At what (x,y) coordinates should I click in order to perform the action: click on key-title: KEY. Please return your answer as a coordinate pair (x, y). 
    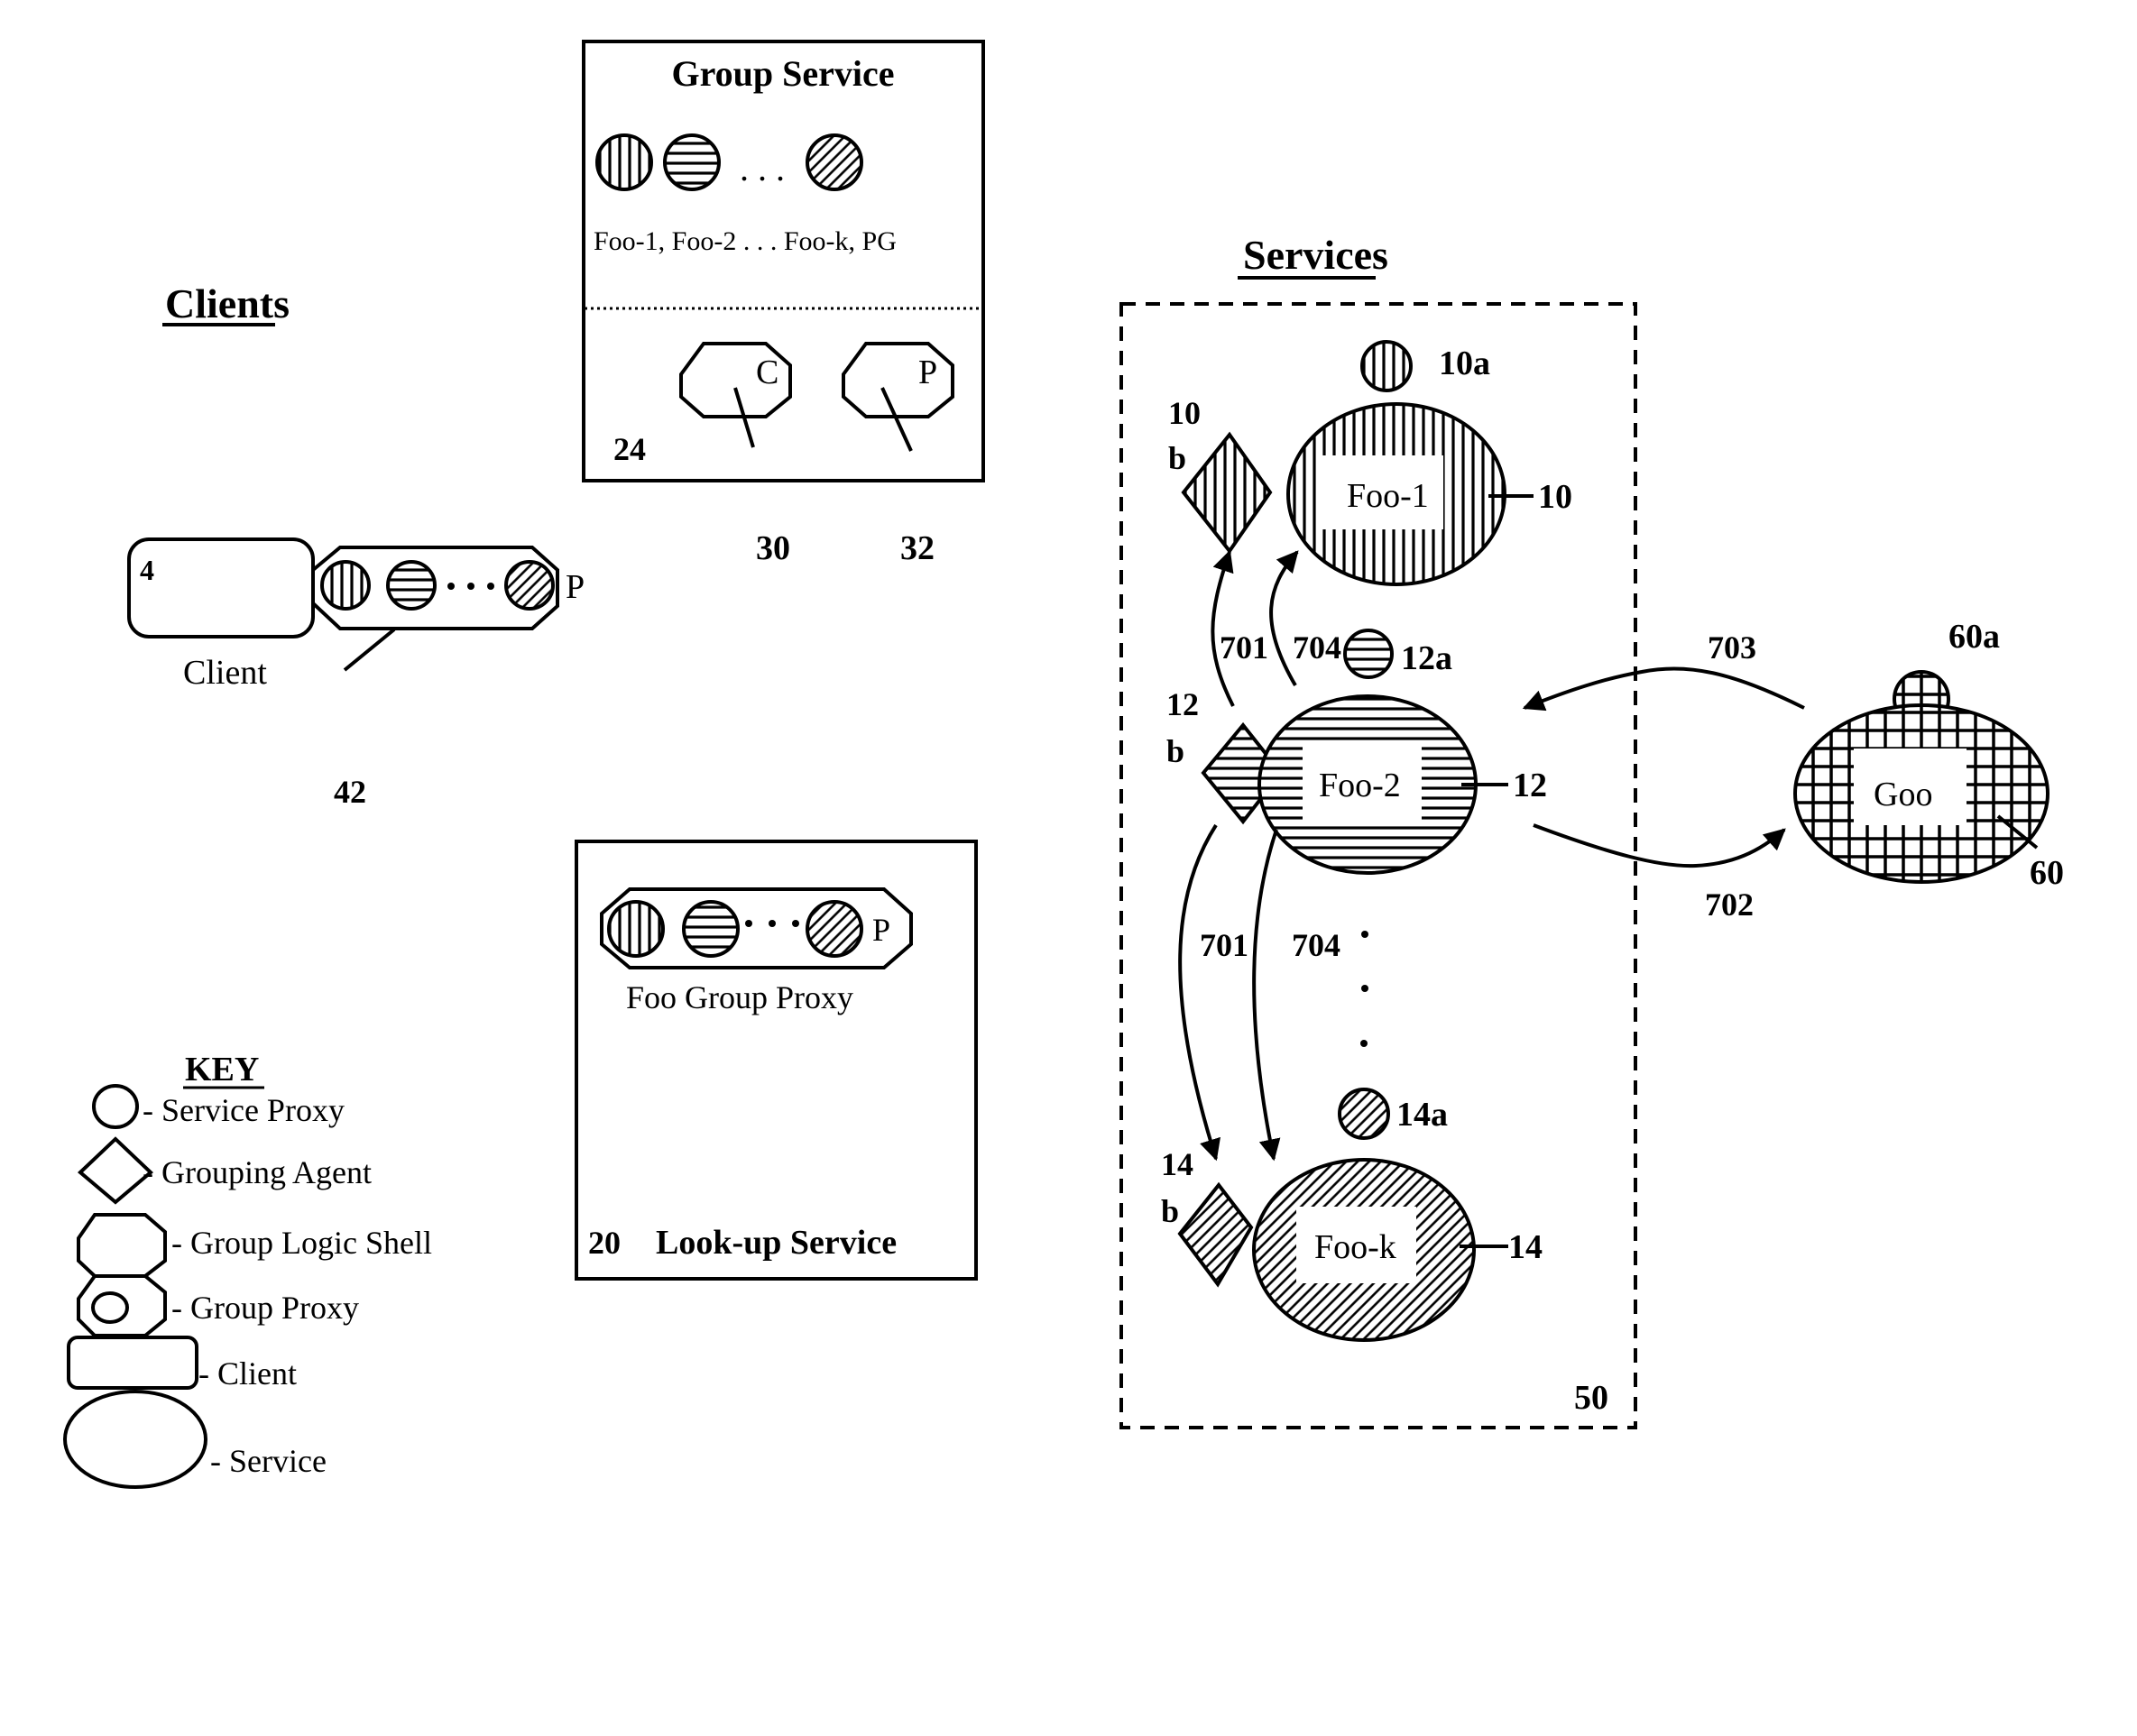
    Looking at the image, I should click on (222, 1069).